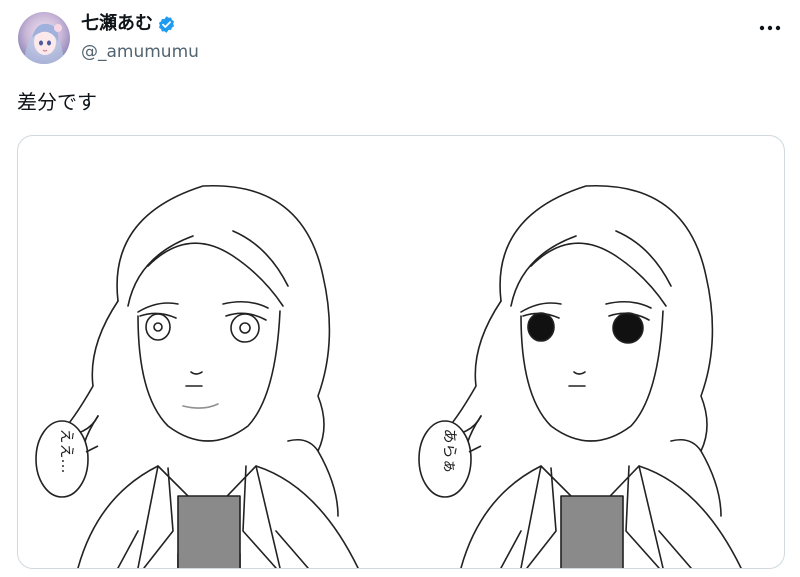 The height and width of the screenshot is (577, 800). I want to click on tweet-text: 差分です, so click(57, 102).